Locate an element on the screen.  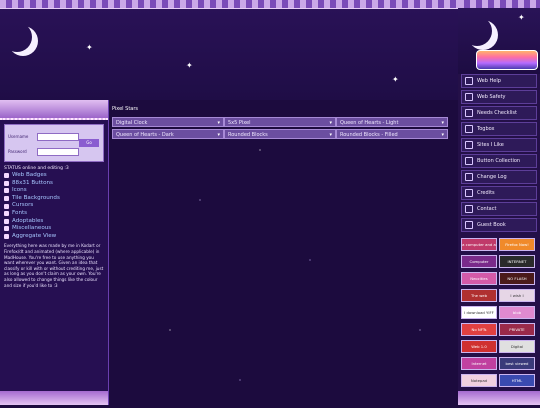
badge-button: Notepad is located at coordinates (479, 380).